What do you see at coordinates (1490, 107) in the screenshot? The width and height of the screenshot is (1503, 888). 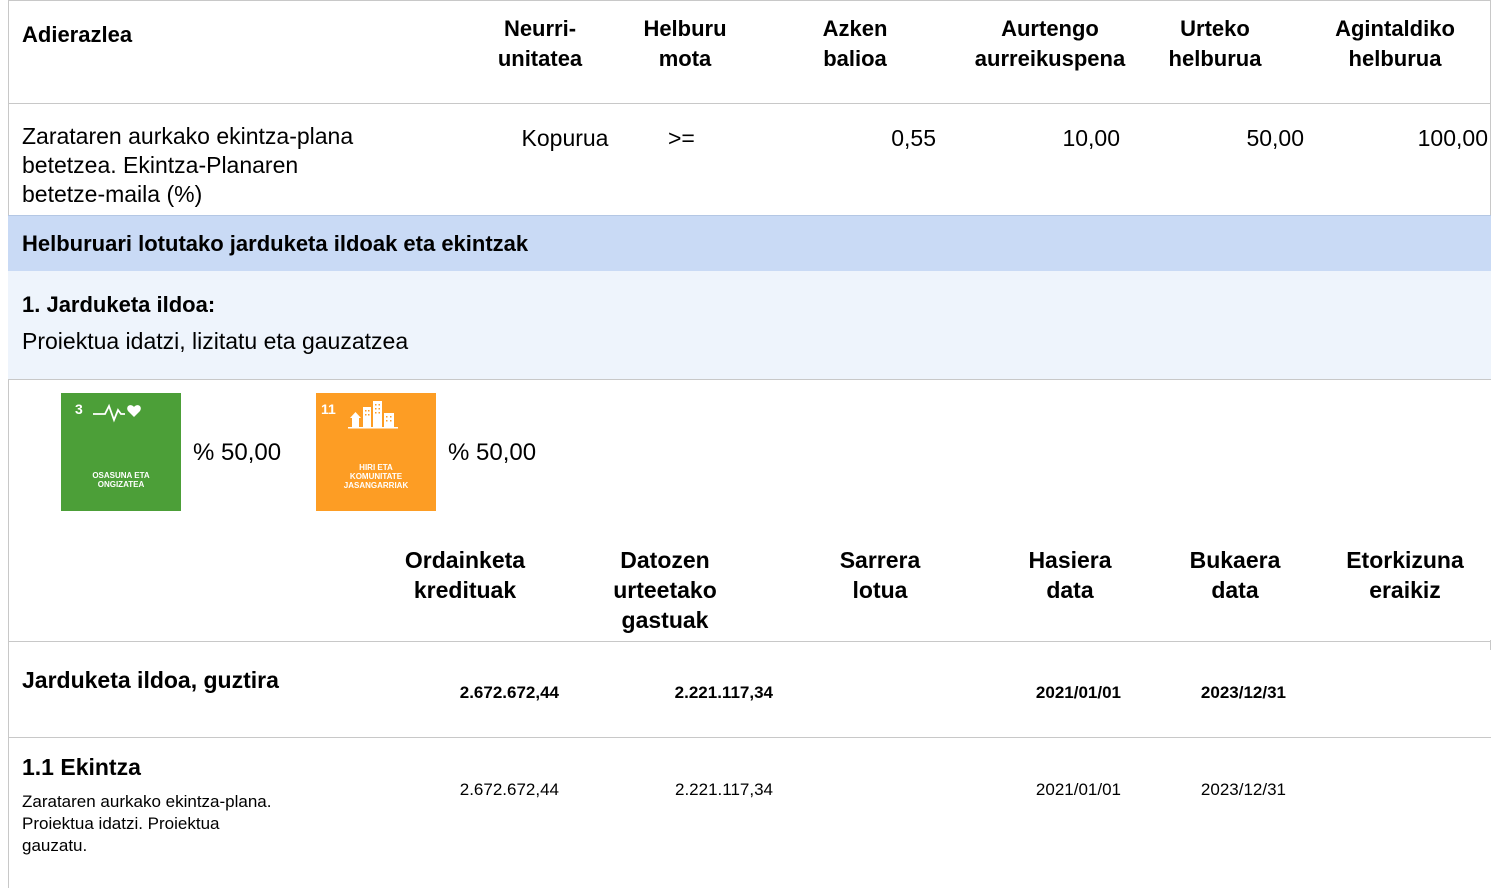 I see `right-border-top` at bounding box center [1490, 107].